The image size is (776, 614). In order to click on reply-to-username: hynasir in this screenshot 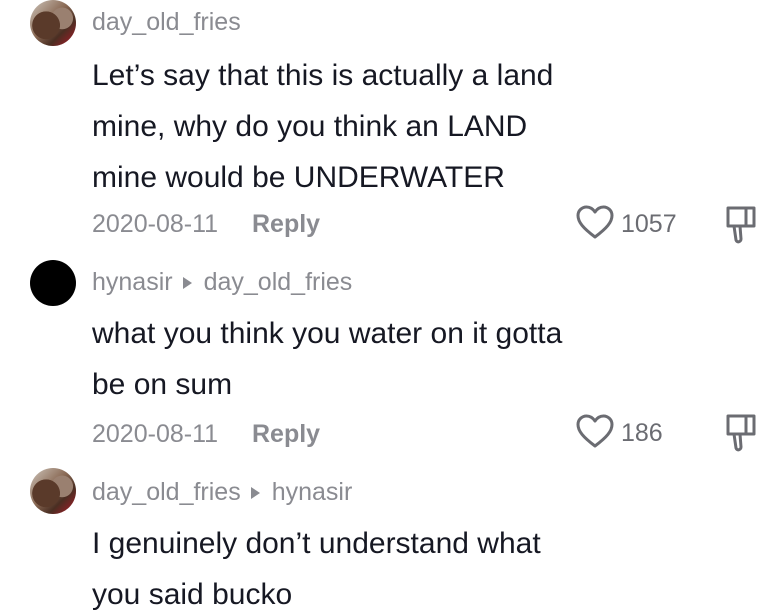, I will do `click(312, 492)`.